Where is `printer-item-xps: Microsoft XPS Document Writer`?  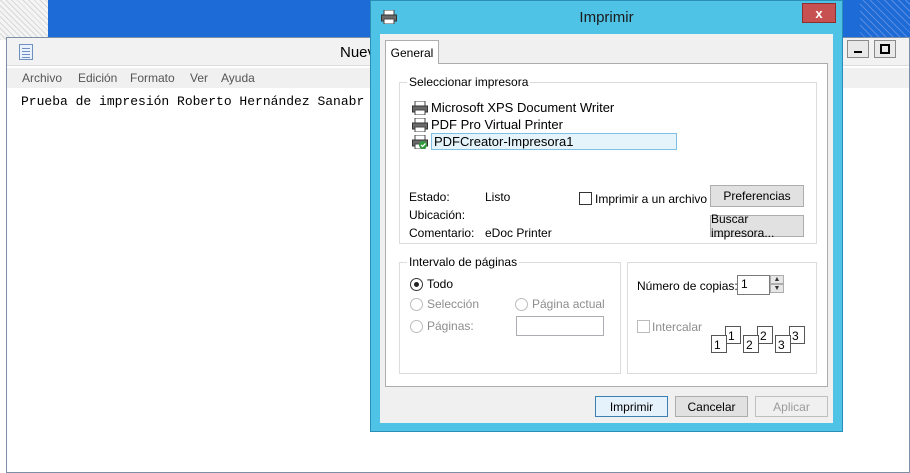
printer-item-xps: Microsoft XPS Document Writer is located at coordinates (513, 107).